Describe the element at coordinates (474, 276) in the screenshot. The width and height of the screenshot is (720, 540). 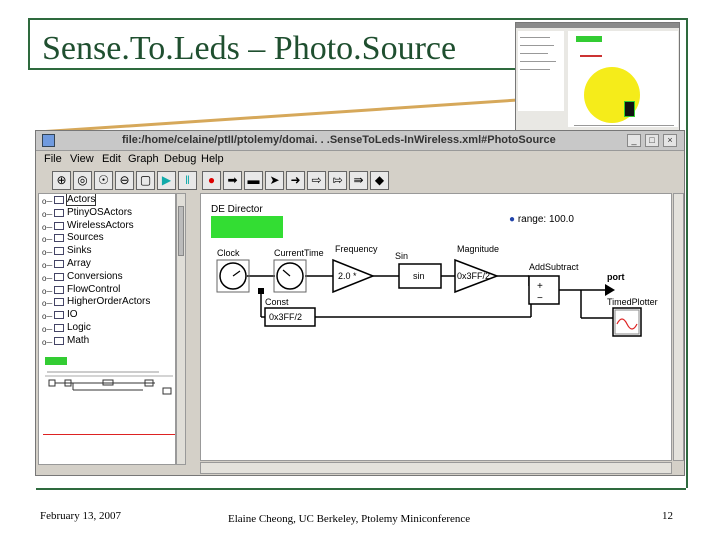
I see `magnitude-value: 0x3FF/2` at that location.